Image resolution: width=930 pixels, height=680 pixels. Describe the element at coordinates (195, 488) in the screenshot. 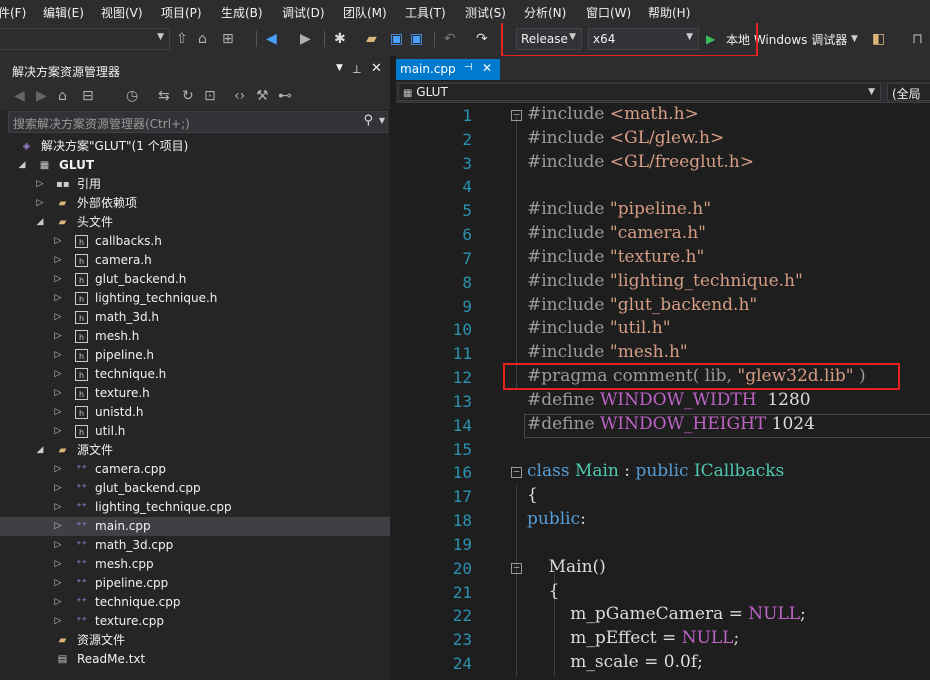

I see `tree-source-file: ▷ ⁺⁺ glut_backend.cpp` at that location.